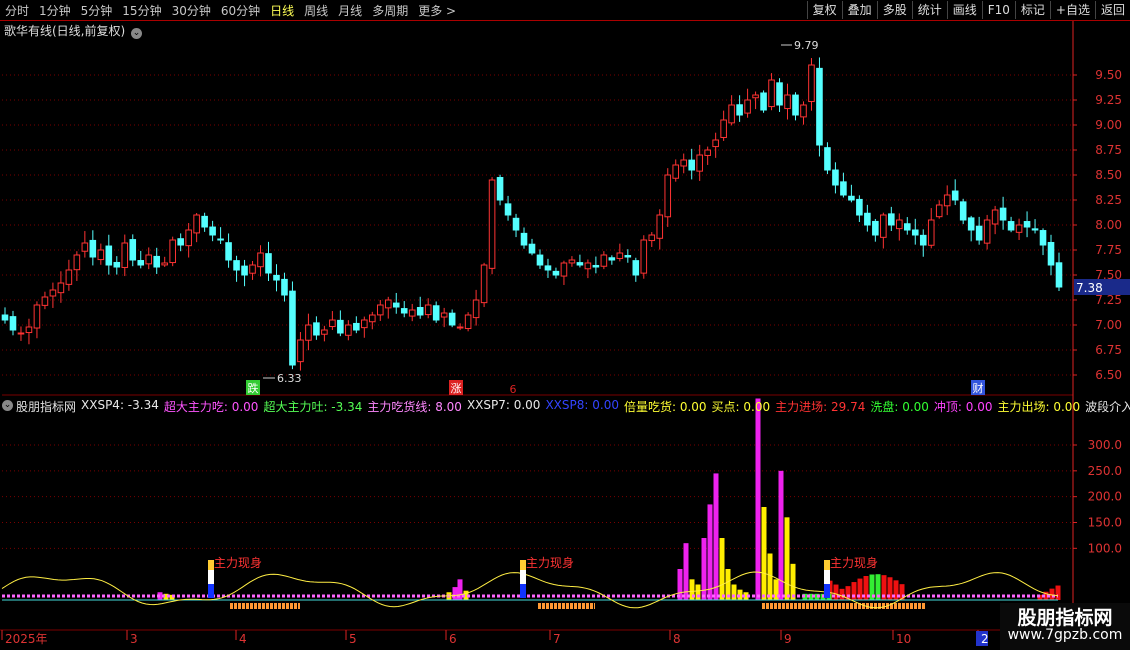 The width and height of the screenshot is (1130, 650). I want to click on date-label: 5, so click(353, 639).